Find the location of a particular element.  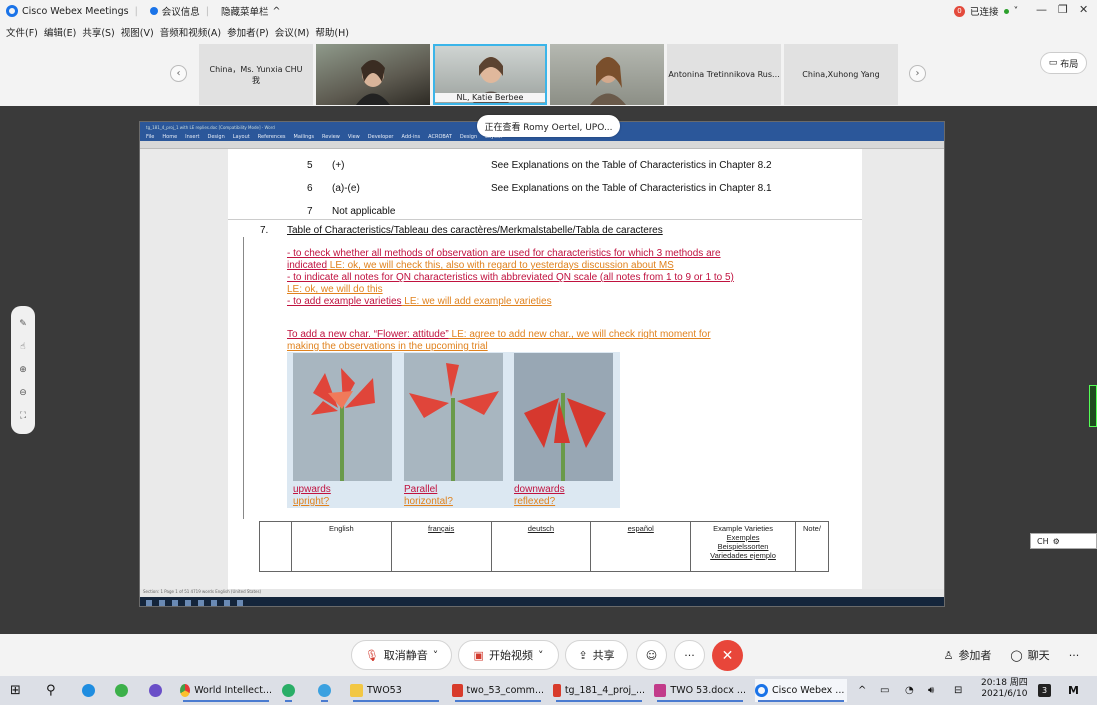

app-tray-icon: M is located at coordinates (1073, 690).